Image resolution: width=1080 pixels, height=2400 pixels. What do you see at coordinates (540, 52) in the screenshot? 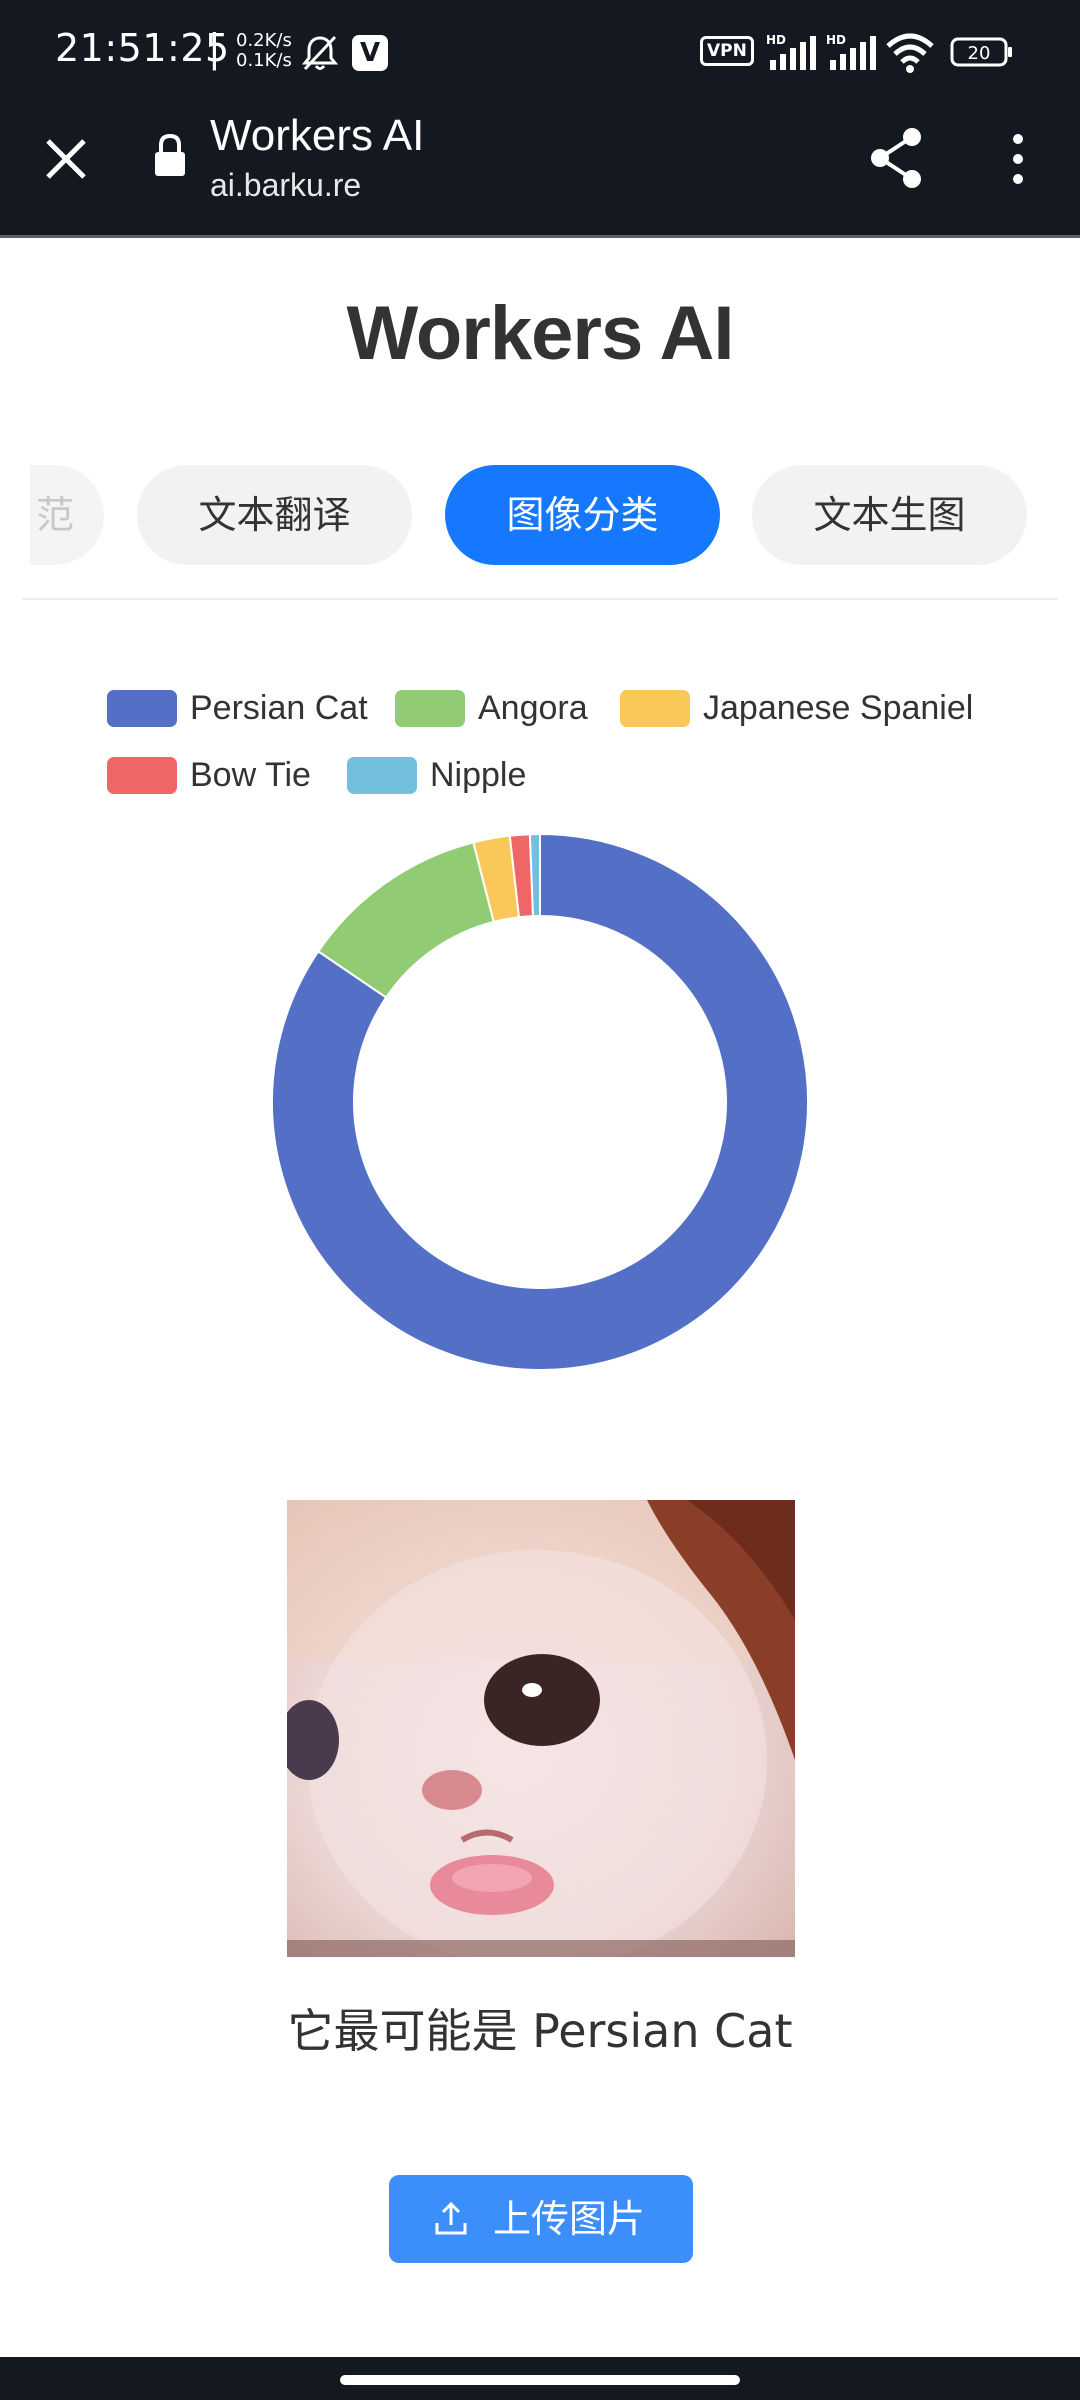
I see `status-bar: 21:51:25 | 0.2K/s 0.1K/s V VPN HD HD 20` at bounding box center [540, 52].